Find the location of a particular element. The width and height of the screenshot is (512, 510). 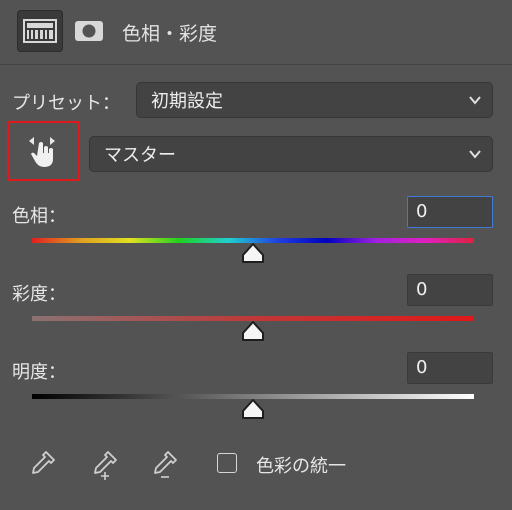

saturation-input: 0 is located at coordinates (450, 290).